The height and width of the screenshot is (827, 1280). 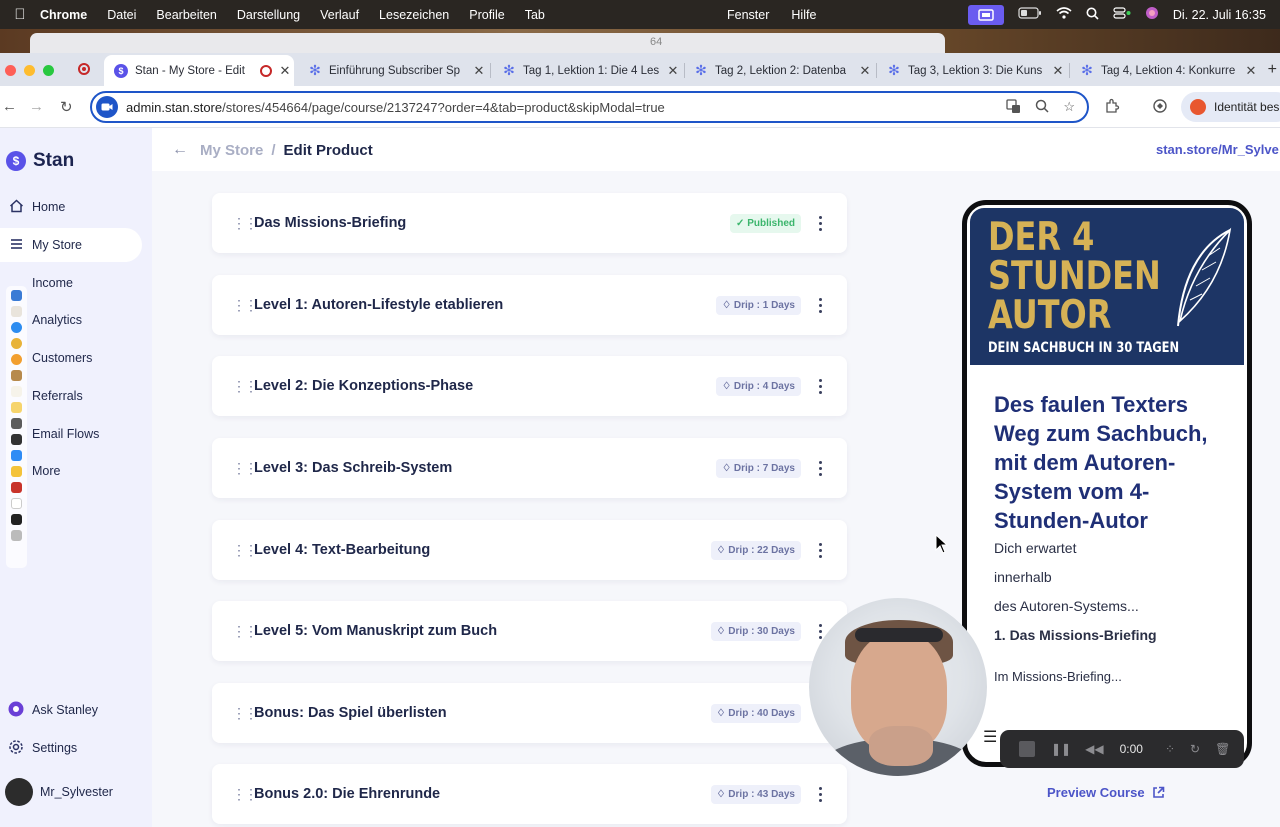 What do you see at coordinates (1152, 14) in the screenshot?
I see `siri-icon` at bounding box center [1152, 14].